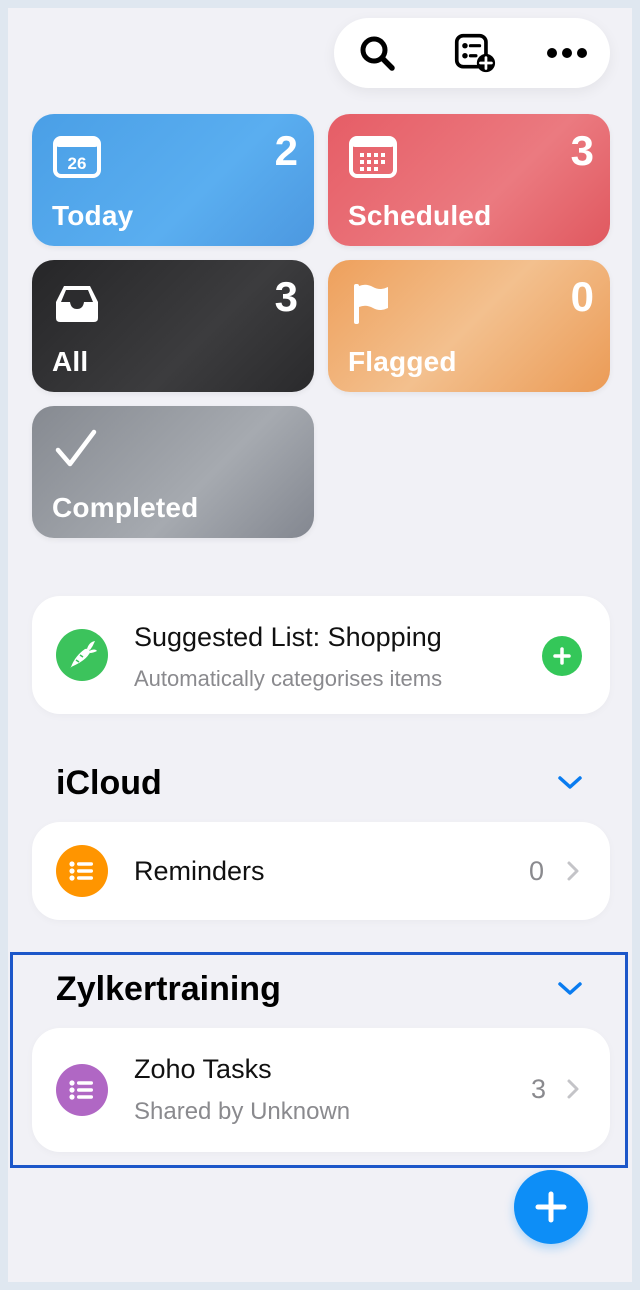  Describe the element at coordinates (582, 296) in the screenshot. I see `flagged-count: 0` at that location.